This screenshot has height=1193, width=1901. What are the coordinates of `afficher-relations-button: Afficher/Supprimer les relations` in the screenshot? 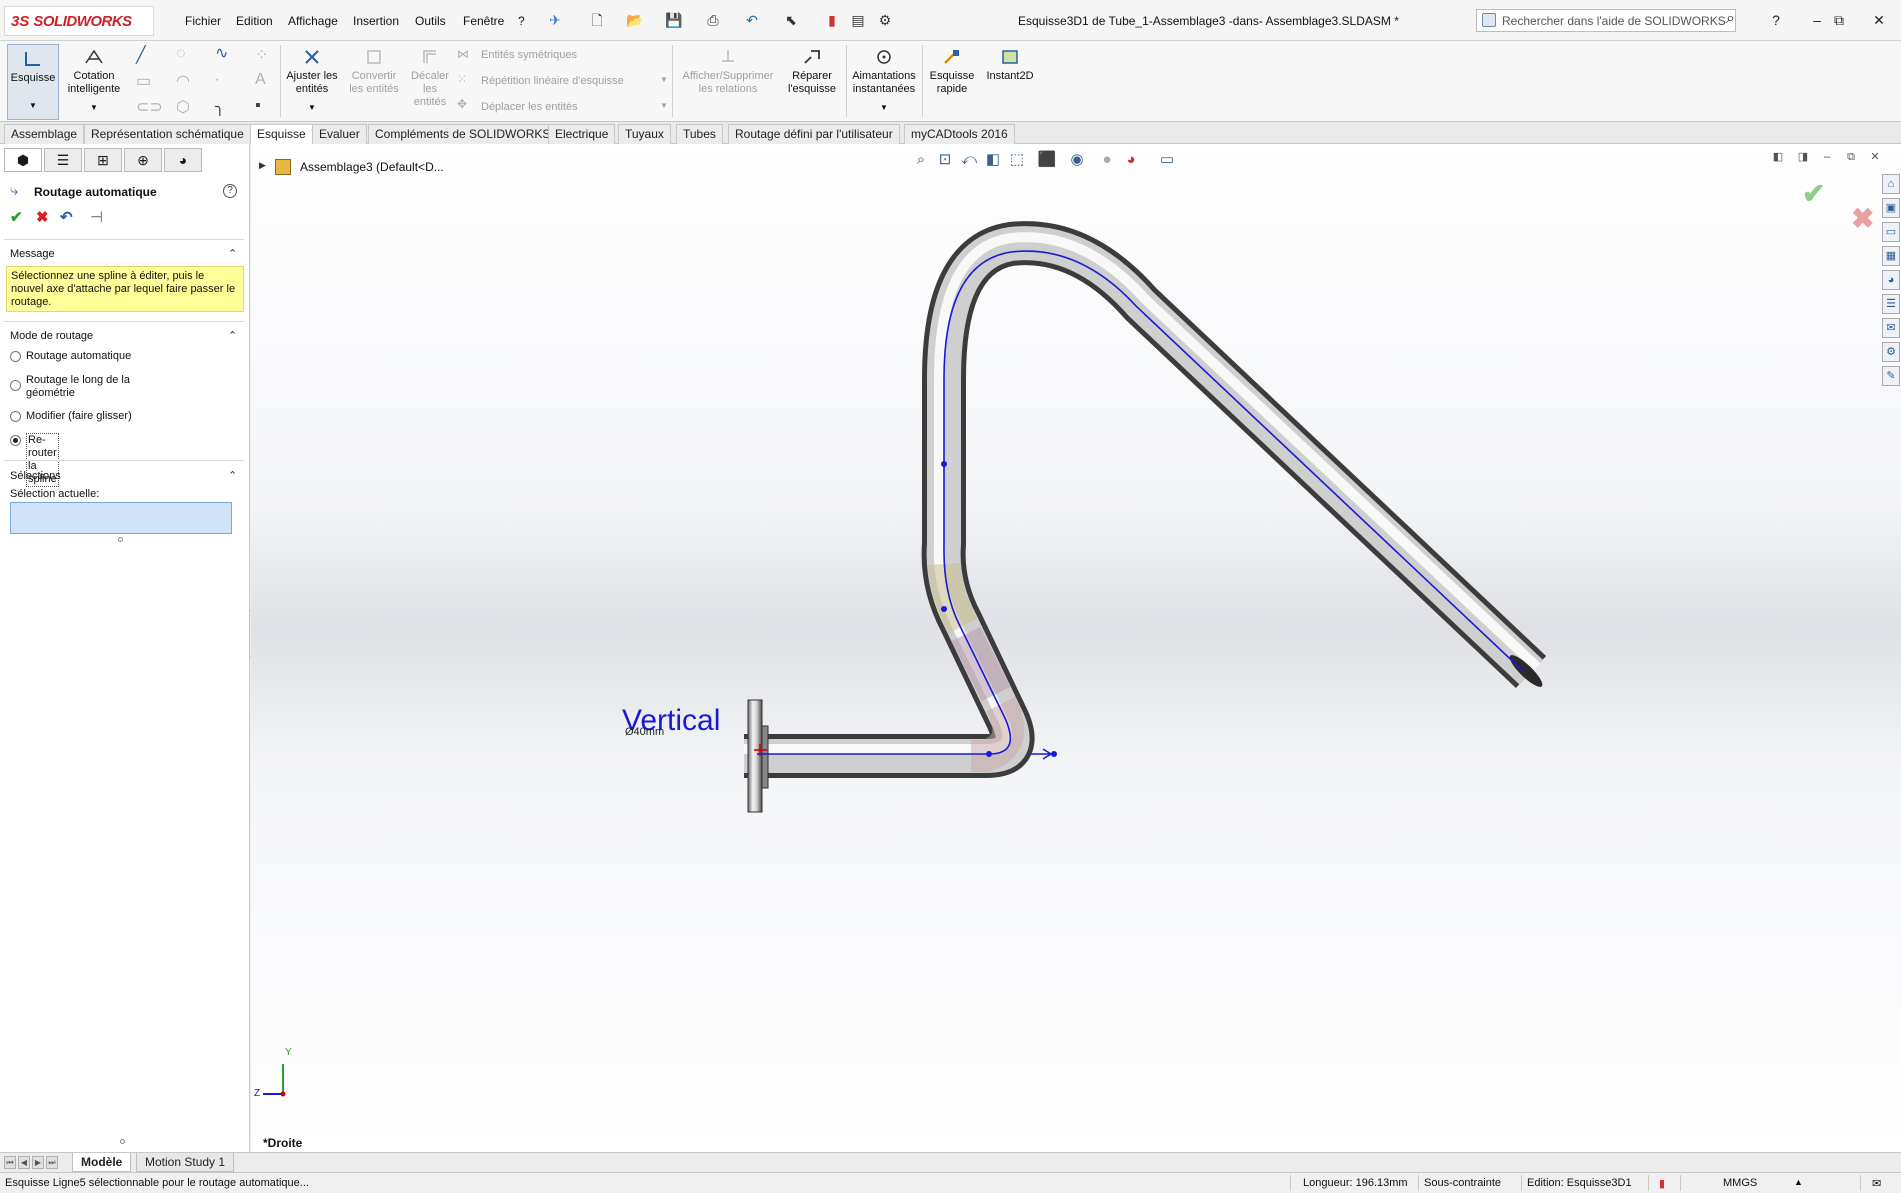 It's located at (728, 71).